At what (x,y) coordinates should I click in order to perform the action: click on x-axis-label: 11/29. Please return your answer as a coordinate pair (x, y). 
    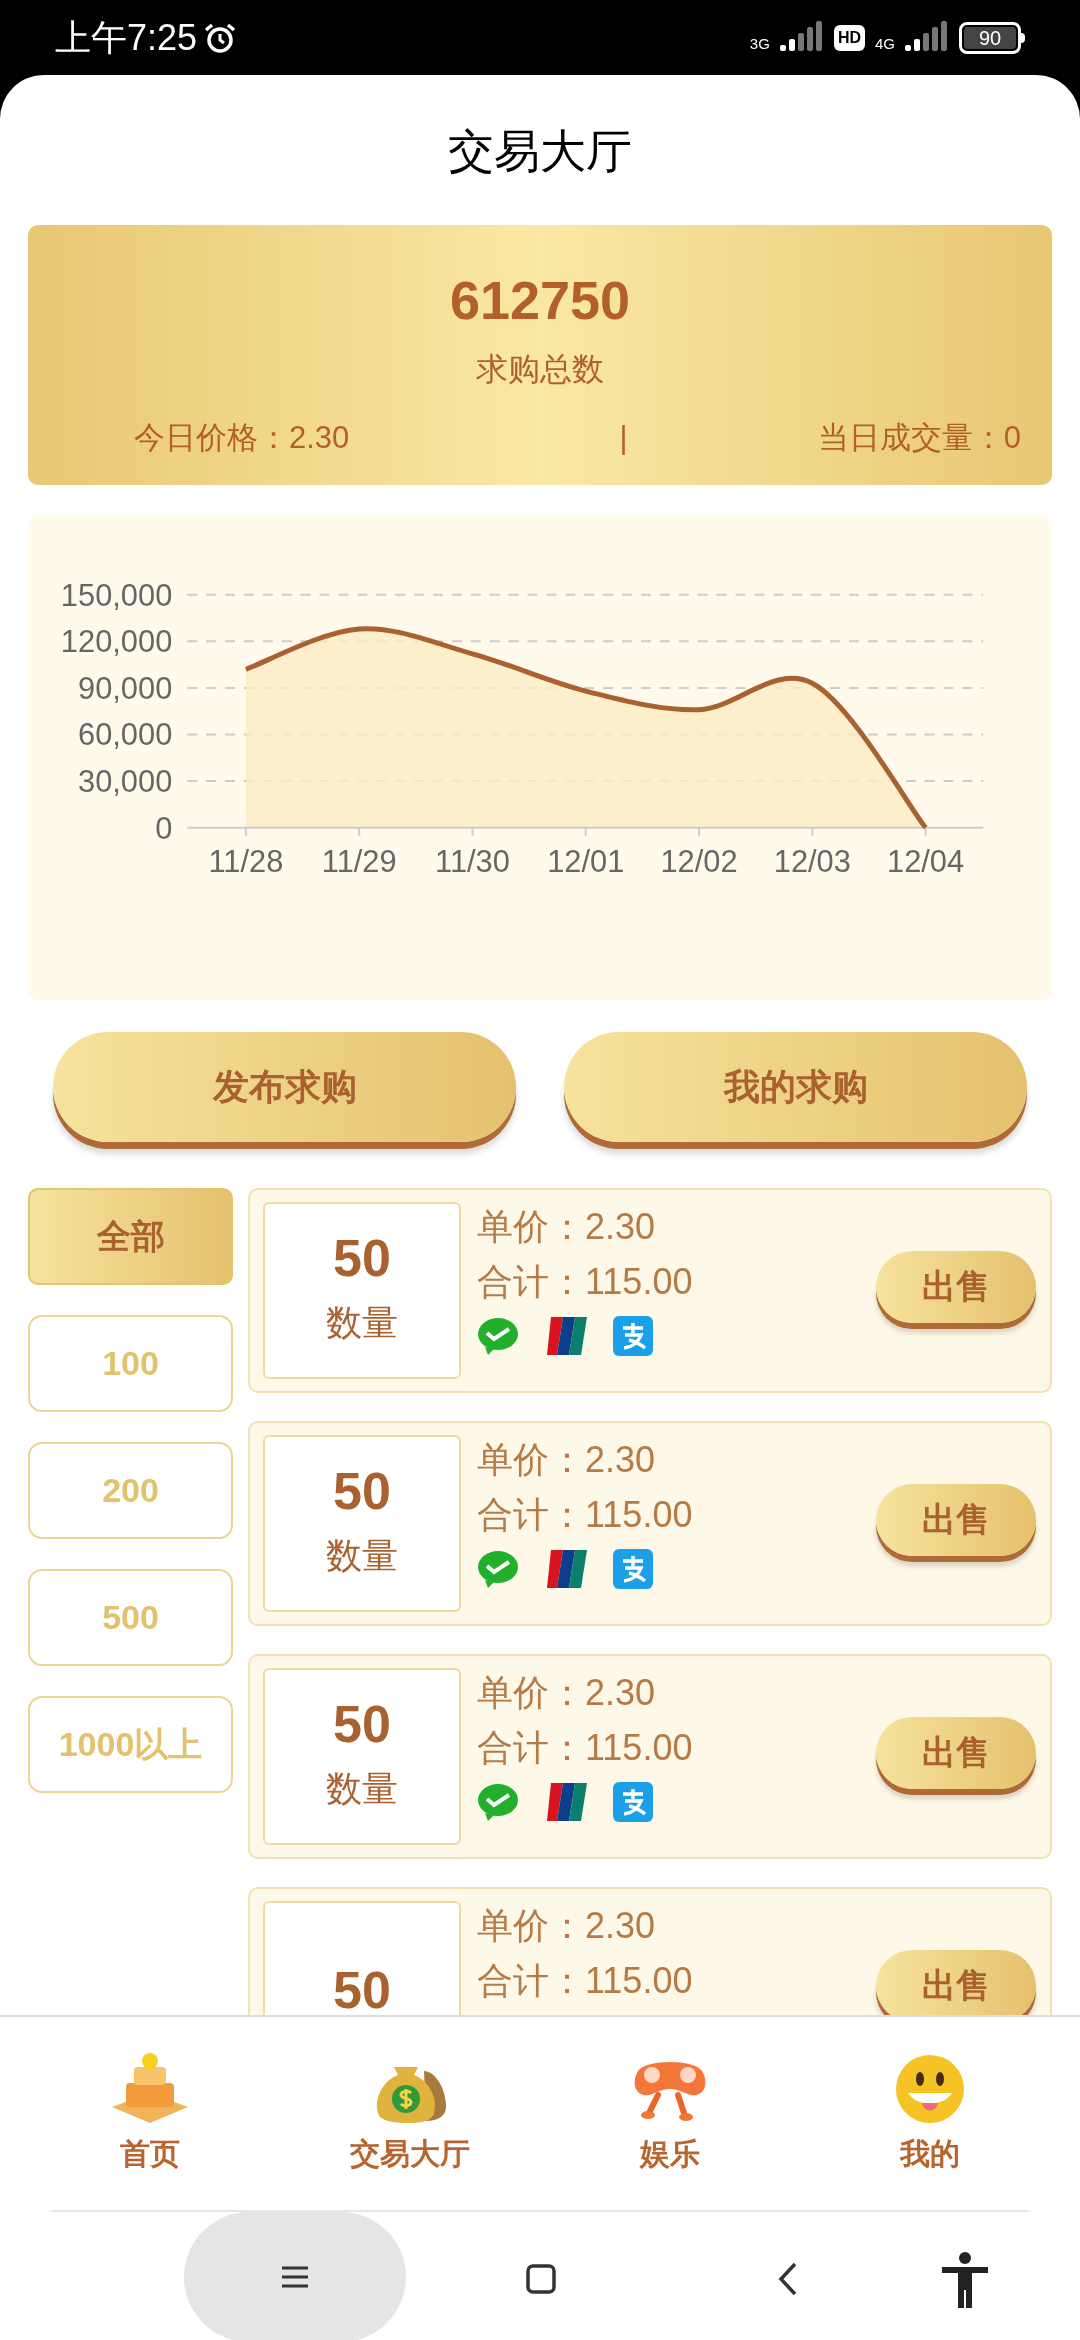
    Looking at the image, I should click on (359, 862).